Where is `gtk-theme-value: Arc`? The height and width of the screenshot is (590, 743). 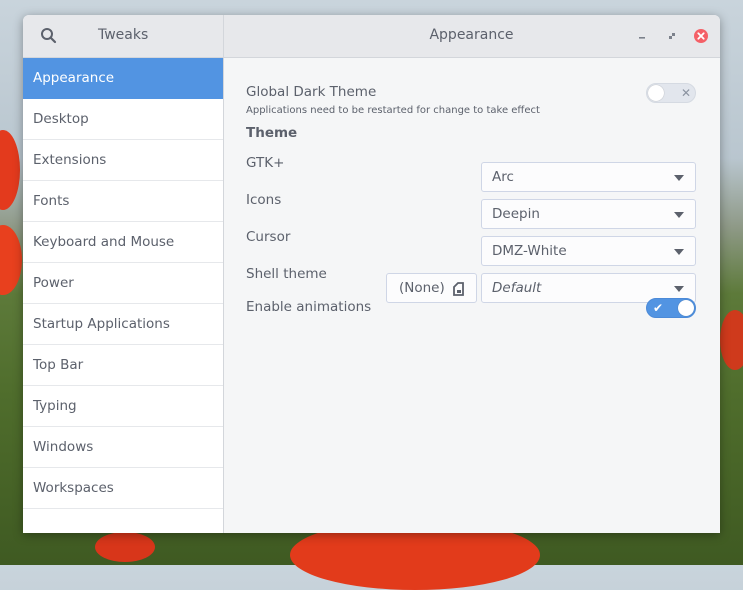
gtk-theme-value: Arc is located at coordinates (503, 177).